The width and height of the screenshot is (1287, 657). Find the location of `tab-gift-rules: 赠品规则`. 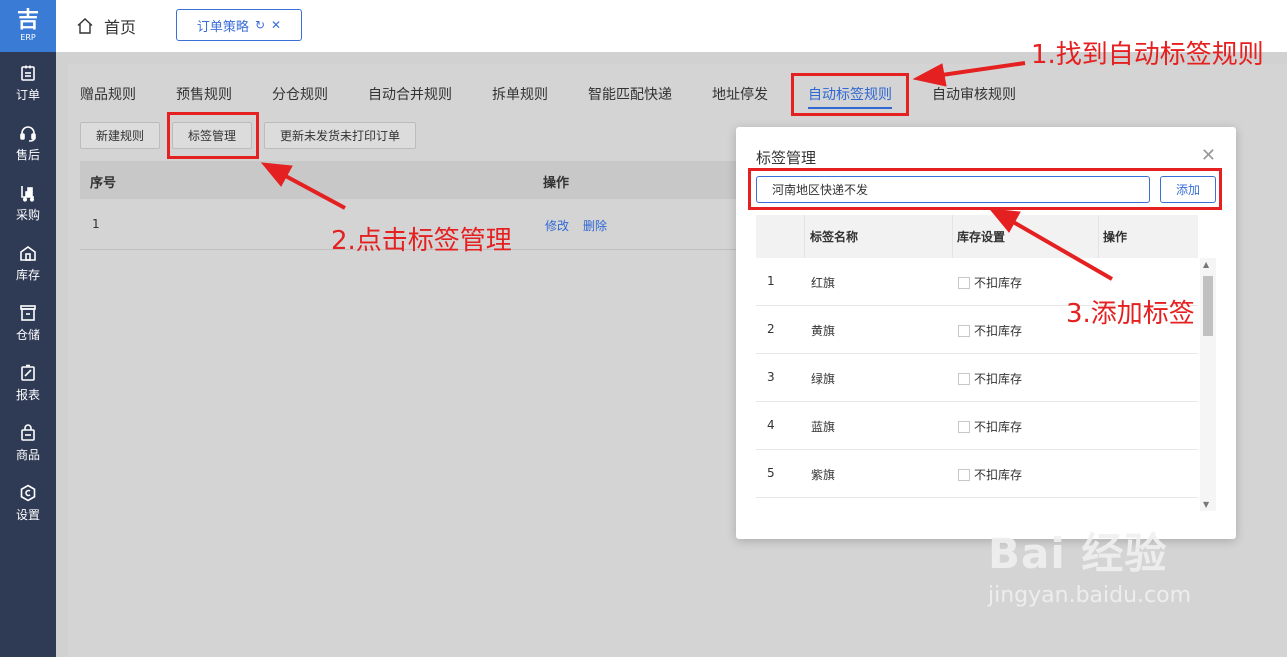

tab-gift-rules: 赠品规则 is located at coordinates (108, 94).